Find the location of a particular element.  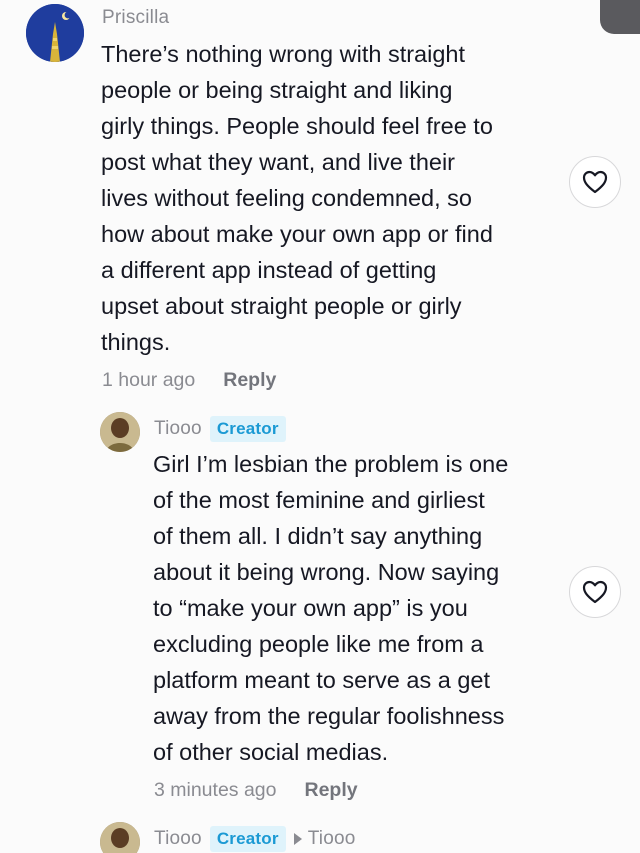

like-button is located at coordinates (595, 182).